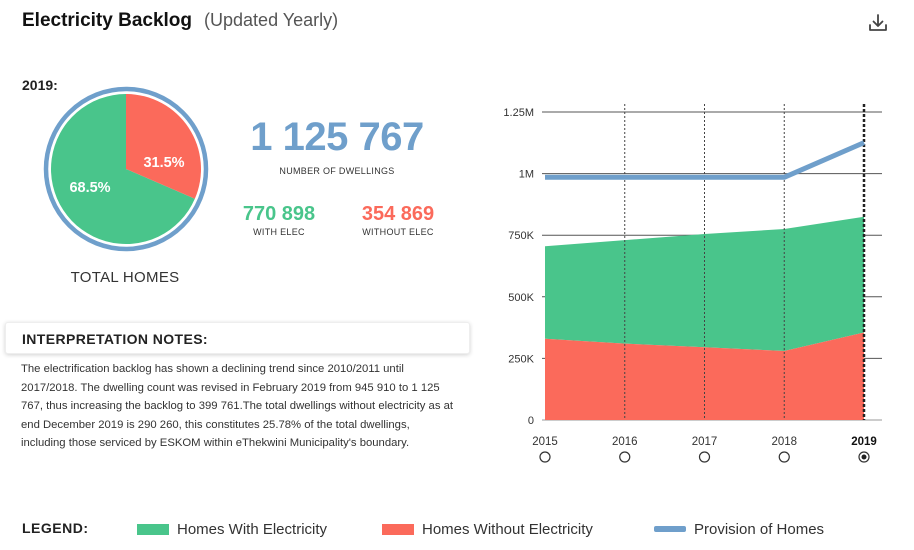  Describe the element at coordinates (625, 442) in the screenshot. I see `x-tick-label: 2016` at that location.